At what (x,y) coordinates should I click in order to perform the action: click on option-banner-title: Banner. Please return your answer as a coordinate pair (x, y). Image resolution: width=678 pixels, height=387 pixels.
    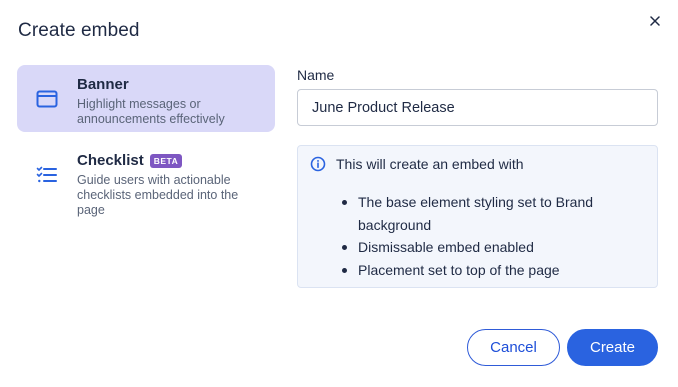
    Looking at the image, I should click on (103, 84).